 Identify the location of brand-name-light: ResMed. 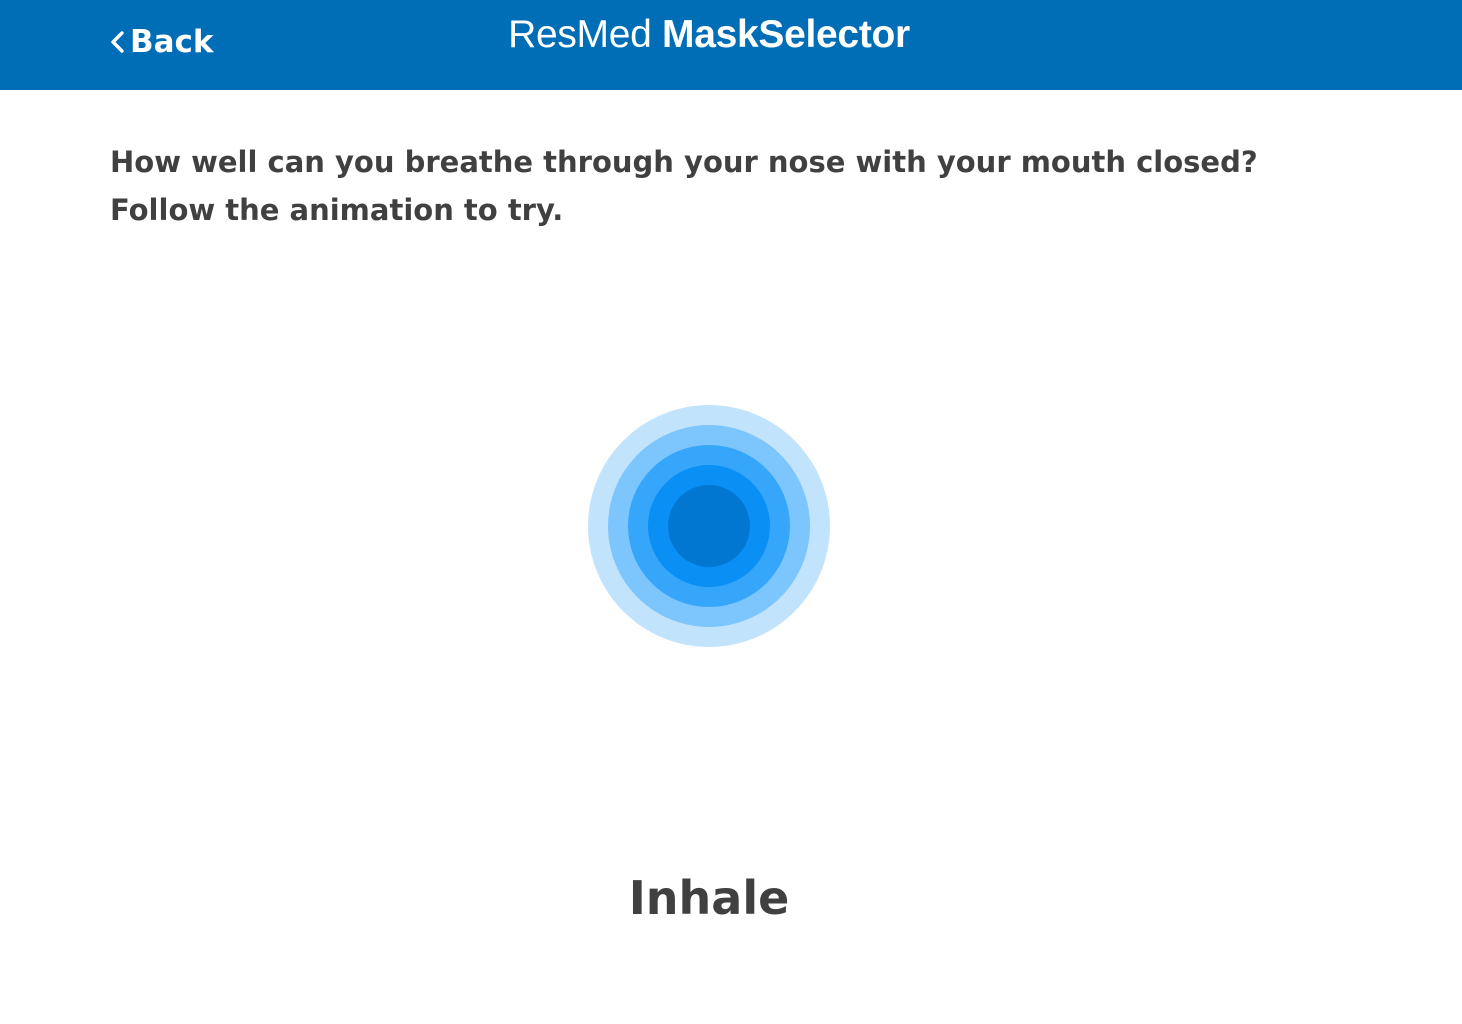
(585, 34).